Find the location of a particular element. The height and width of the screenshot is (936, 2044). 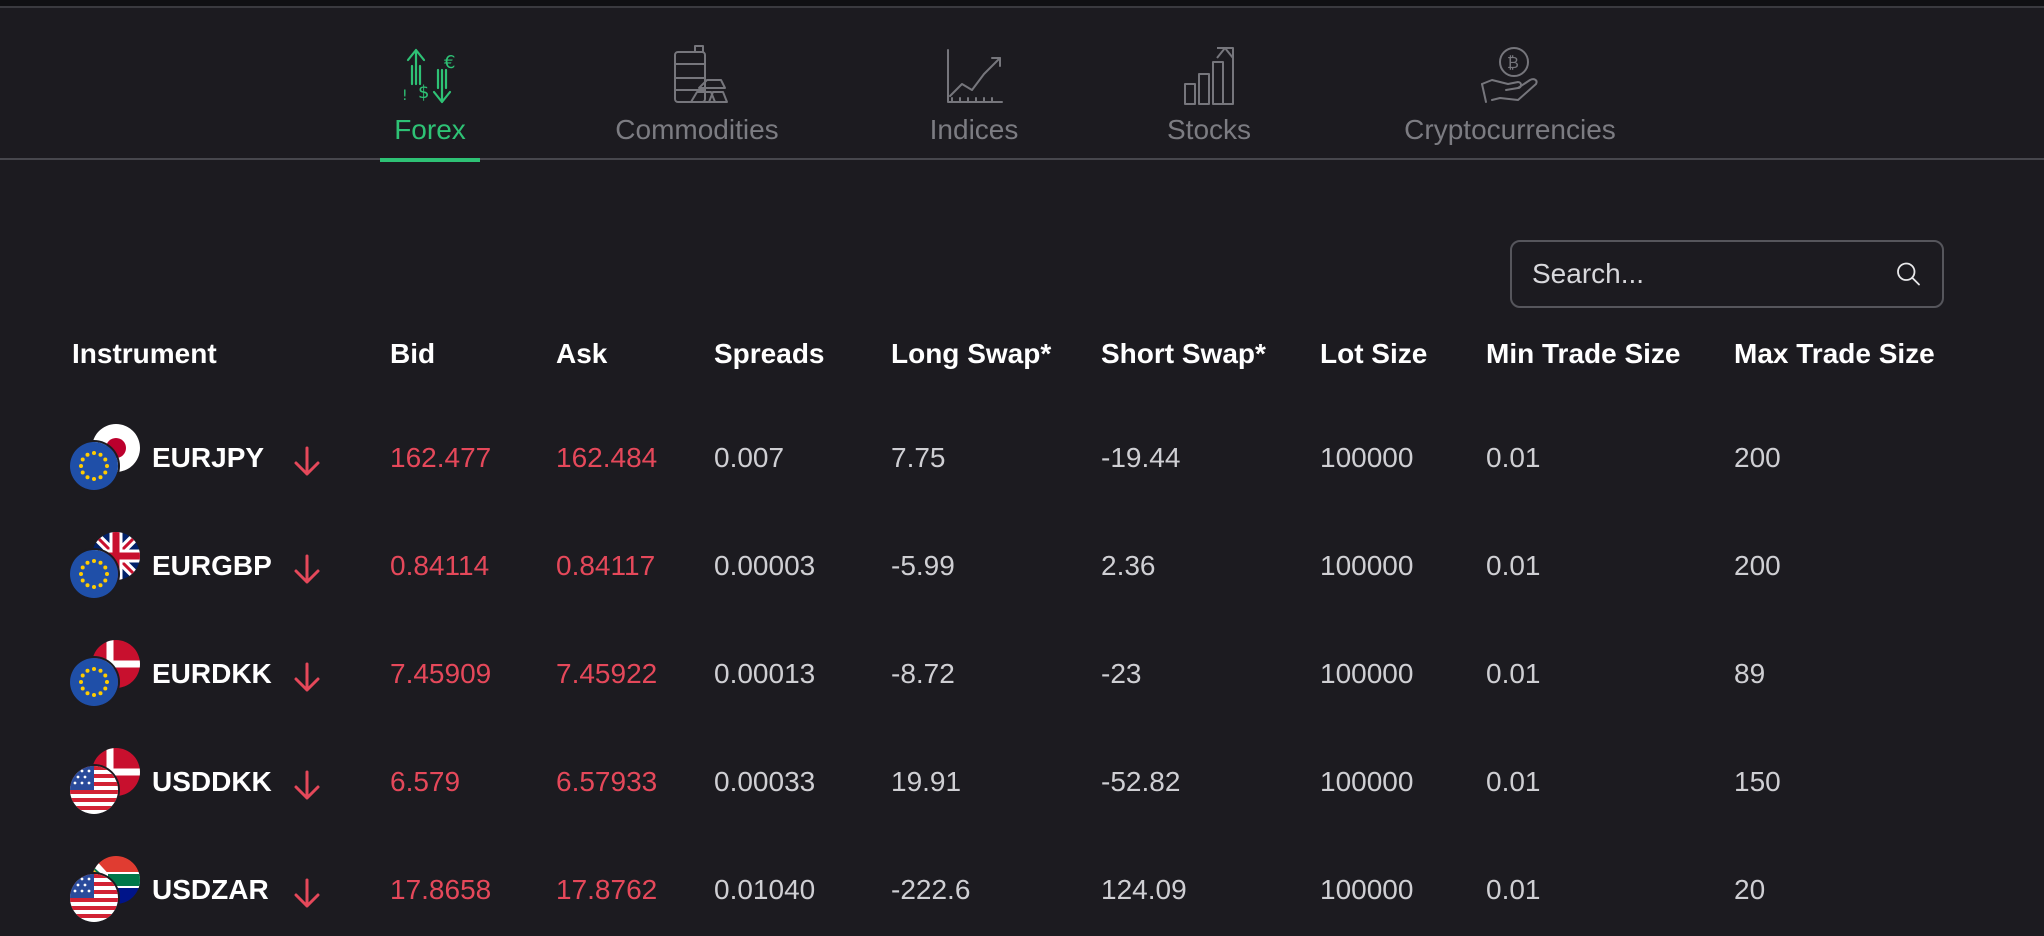

top-border is located at coordinates (1022, 4).